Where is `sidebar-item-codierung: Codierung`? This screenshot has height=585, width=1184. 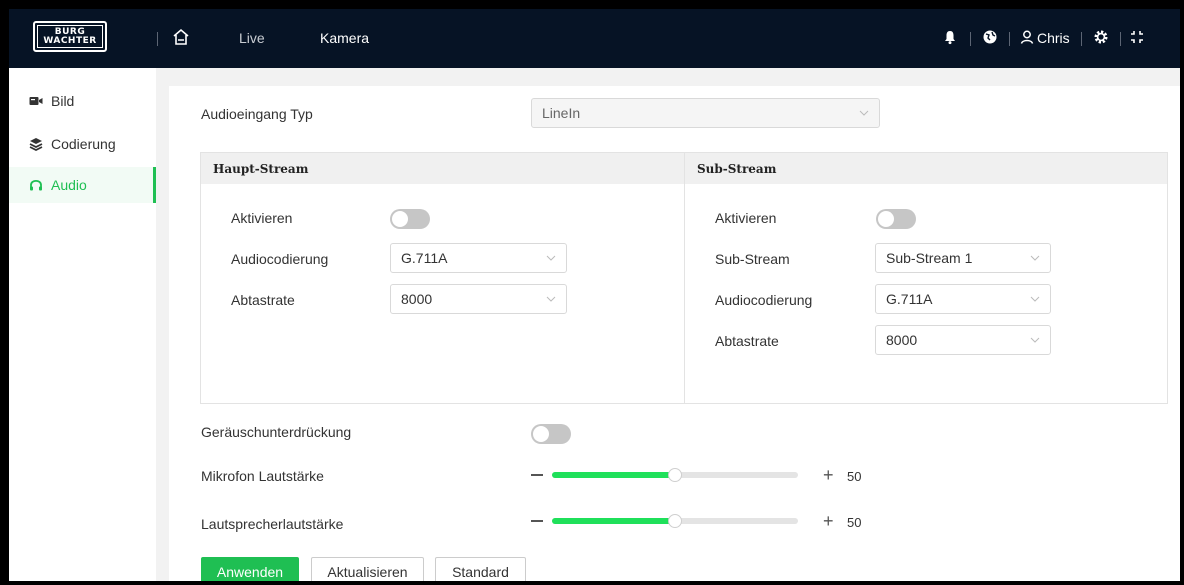
sidebar-item-codierung: Codierung is located at coordinates (82, 144).